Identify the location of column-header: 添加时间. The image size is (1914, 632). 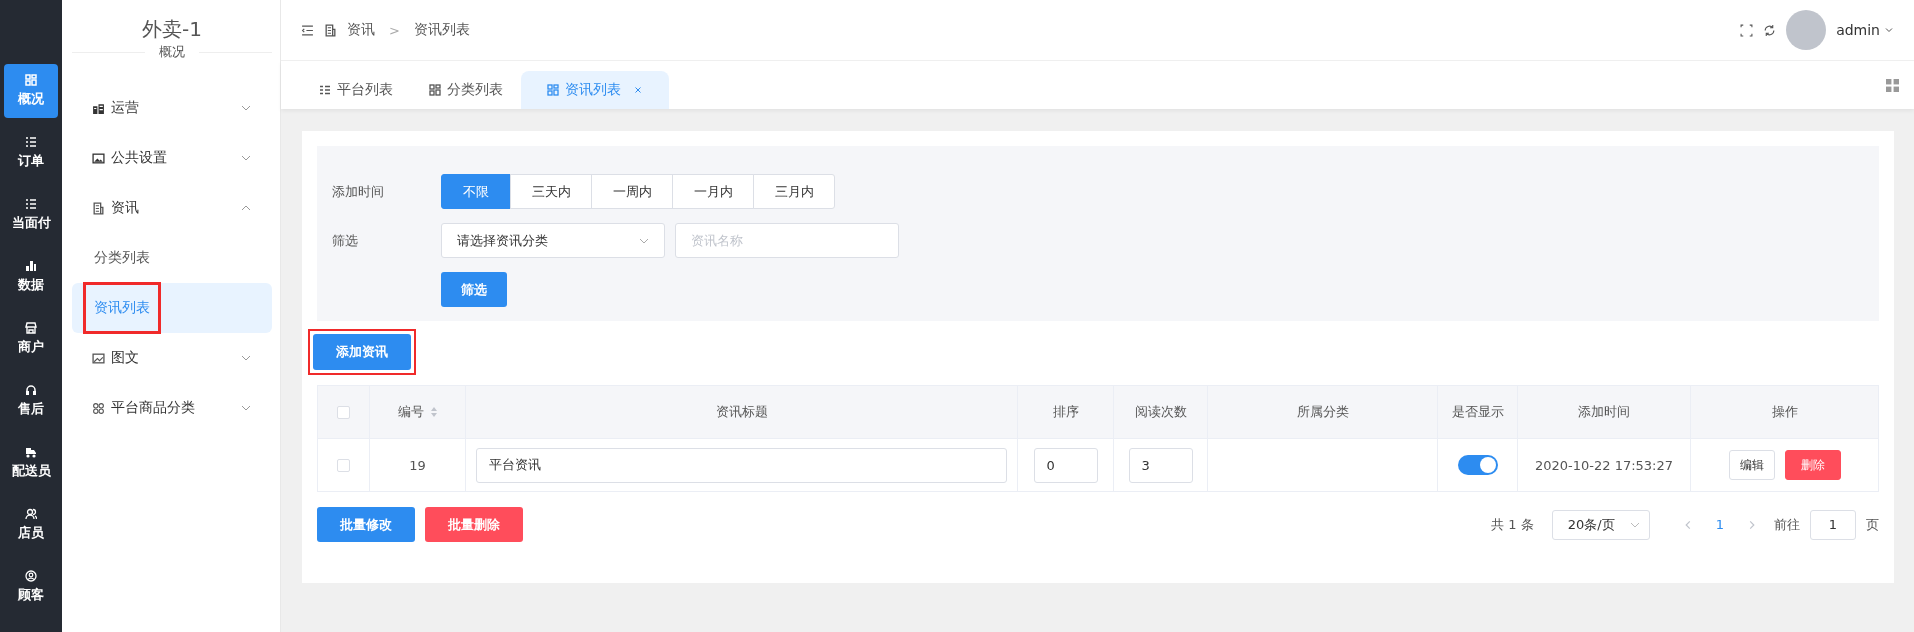
(1604, 412).